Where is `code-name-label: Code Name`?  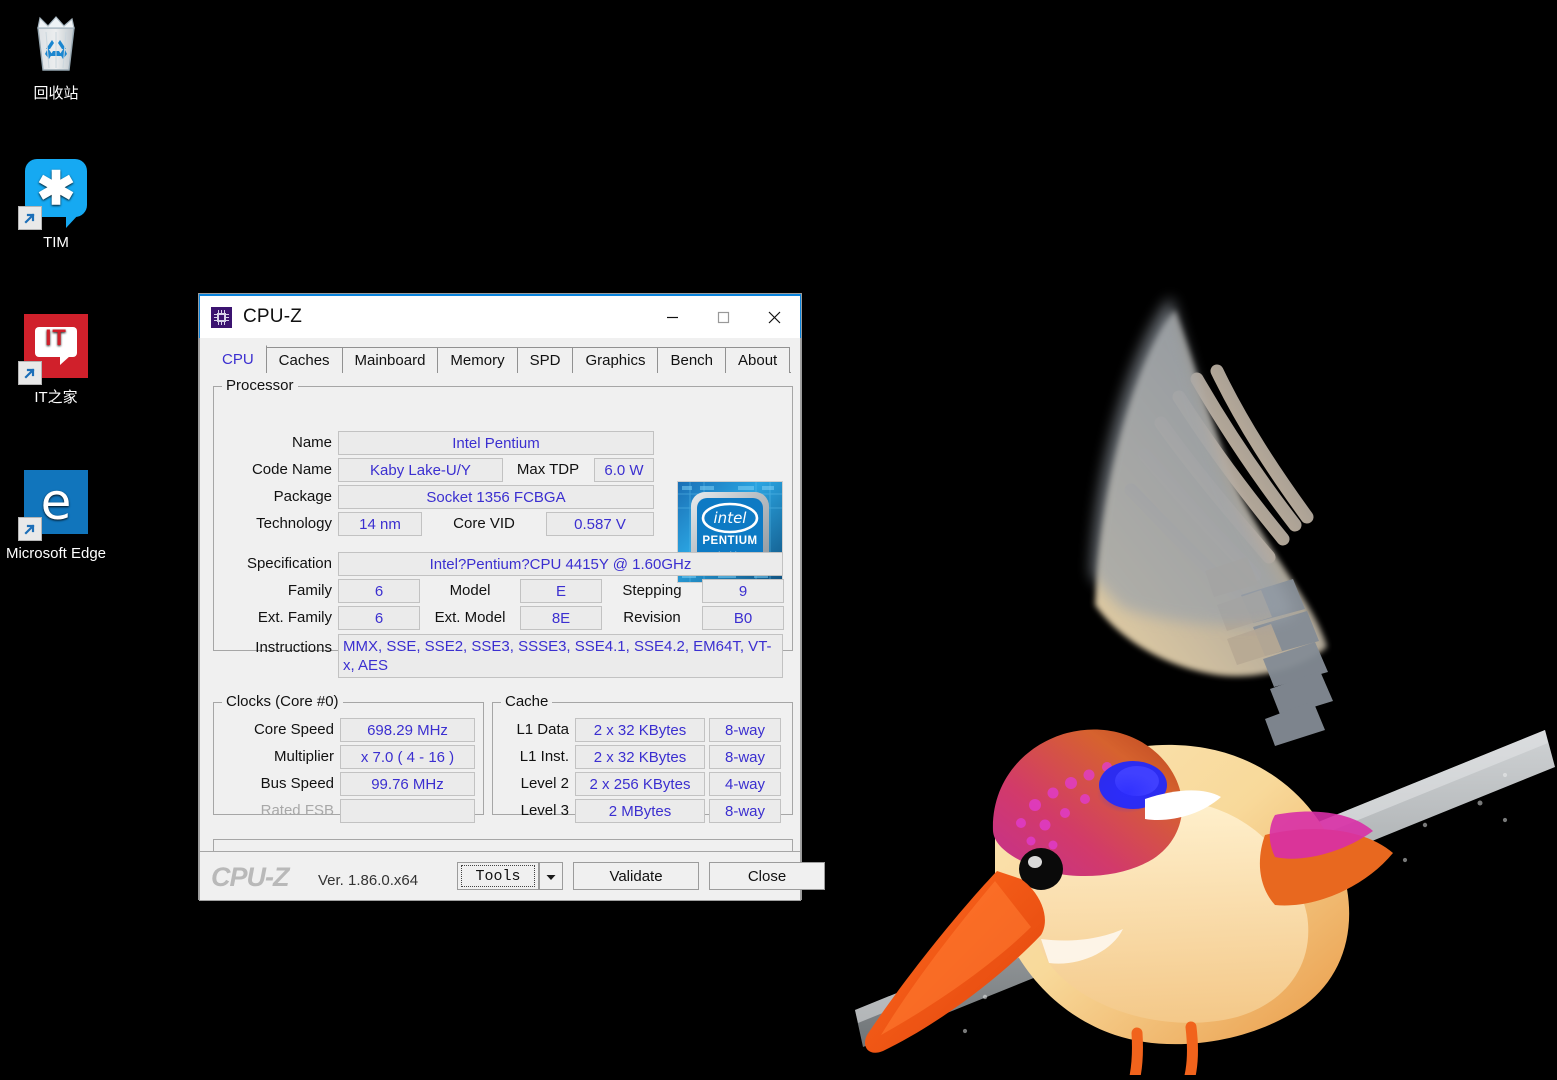
code-name-label: Code Name is located at coordinates (291, 469).